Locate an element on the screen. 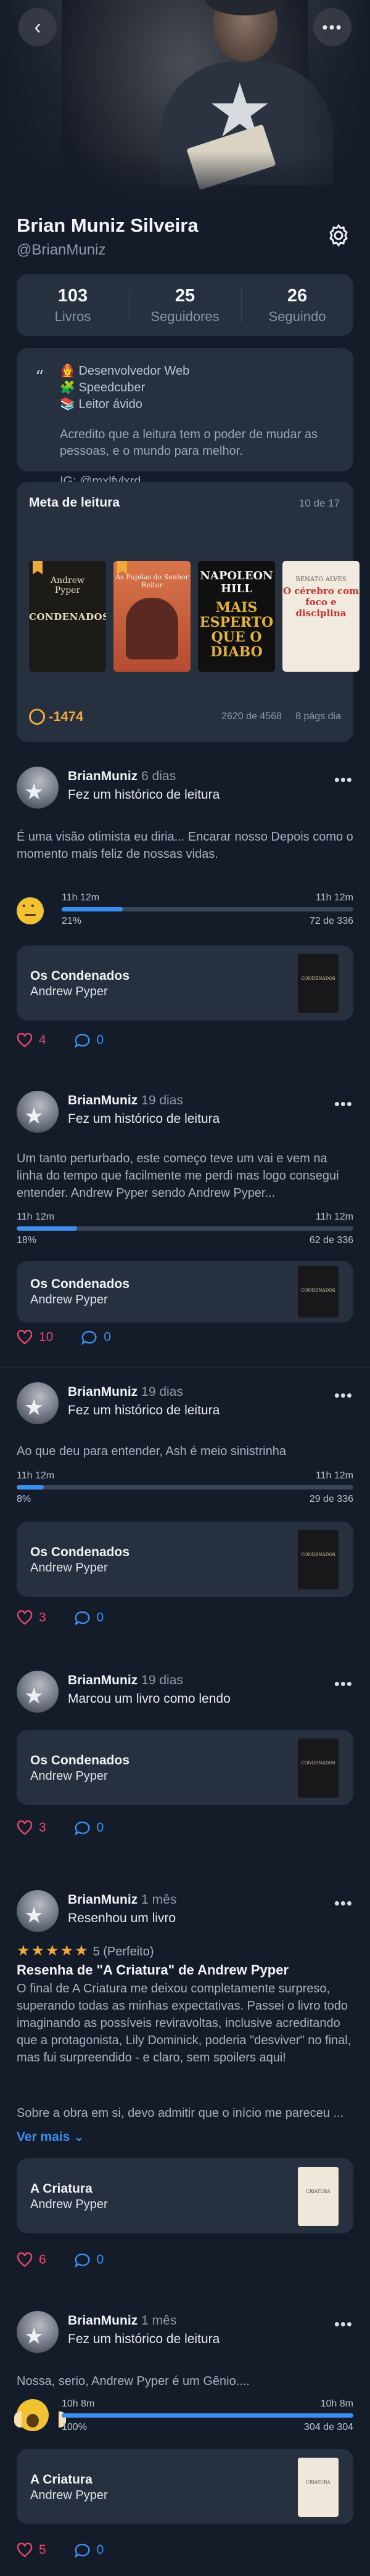 The height and width of the screenshot is (2576, 370). pages-remaining: -1474 is located at coordinates (56, 717).